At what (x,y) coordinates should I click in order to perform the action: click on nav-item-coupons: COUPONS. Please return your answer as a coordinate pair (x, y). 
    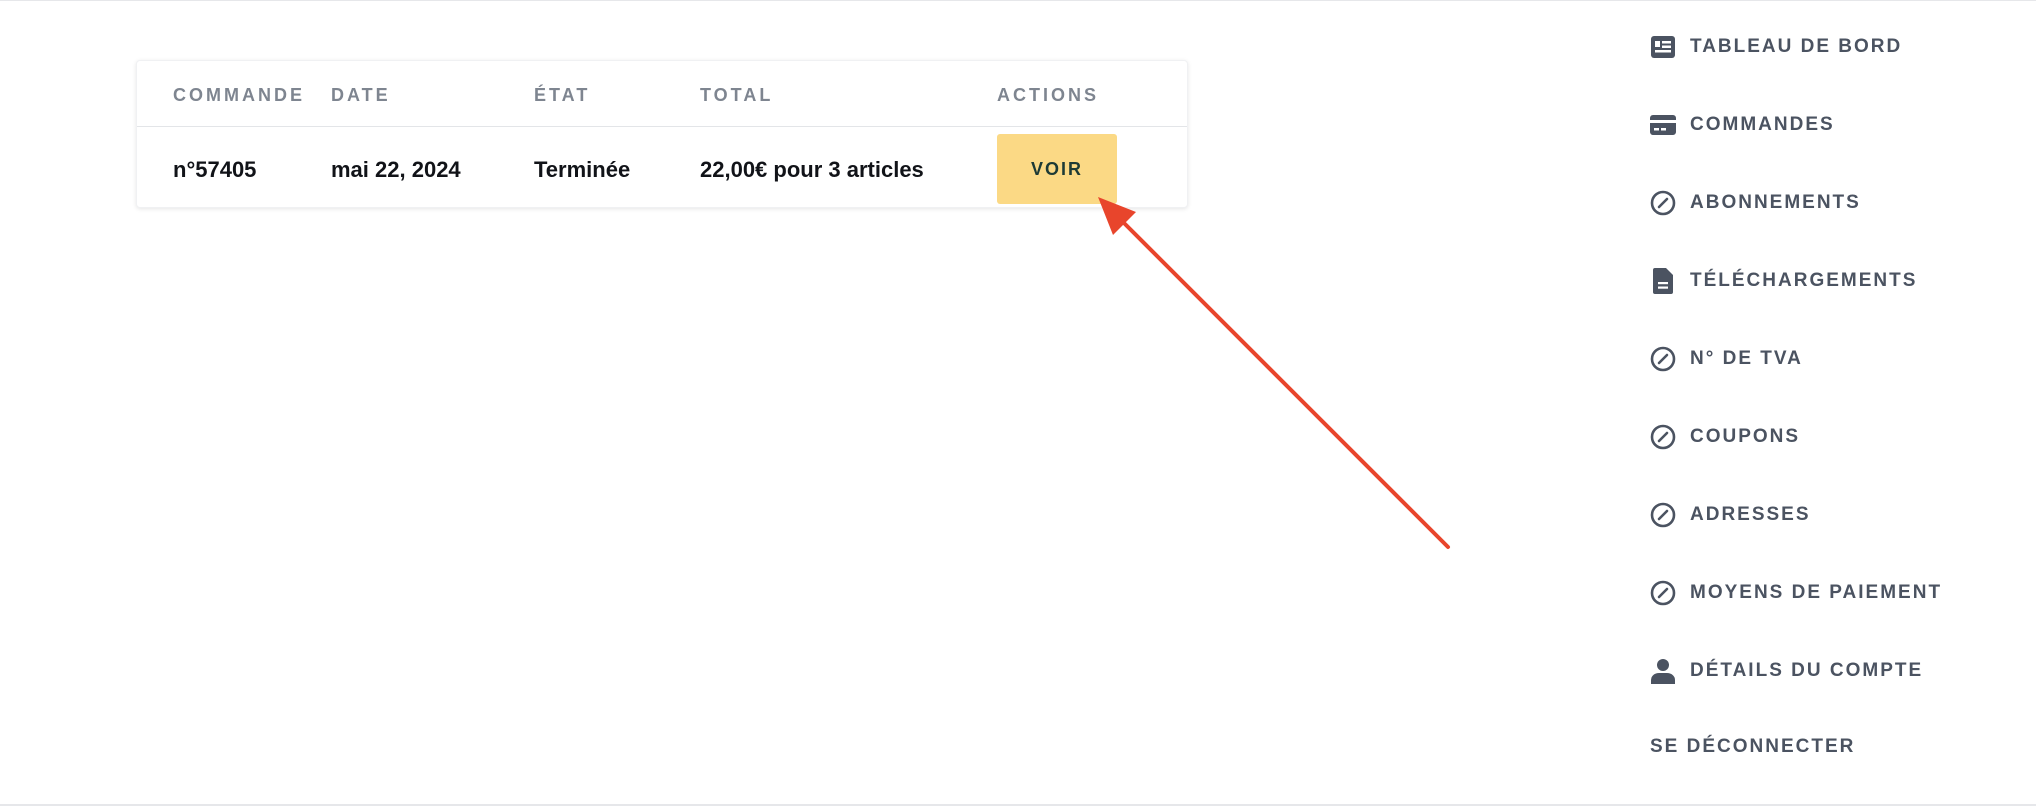
    Looking at the image, I should click on (1830, 437).